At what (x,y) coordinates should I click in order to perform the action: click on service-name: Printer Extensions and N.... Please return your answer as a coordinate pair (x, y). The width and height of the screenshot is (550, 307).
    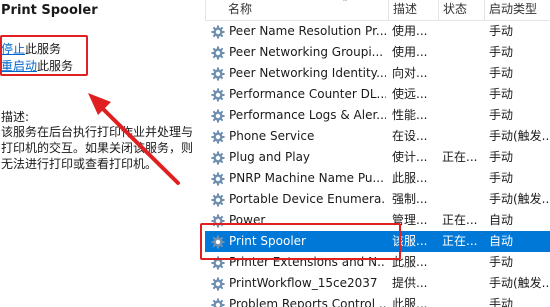
    Looking at the image, I should click on (307, 262).